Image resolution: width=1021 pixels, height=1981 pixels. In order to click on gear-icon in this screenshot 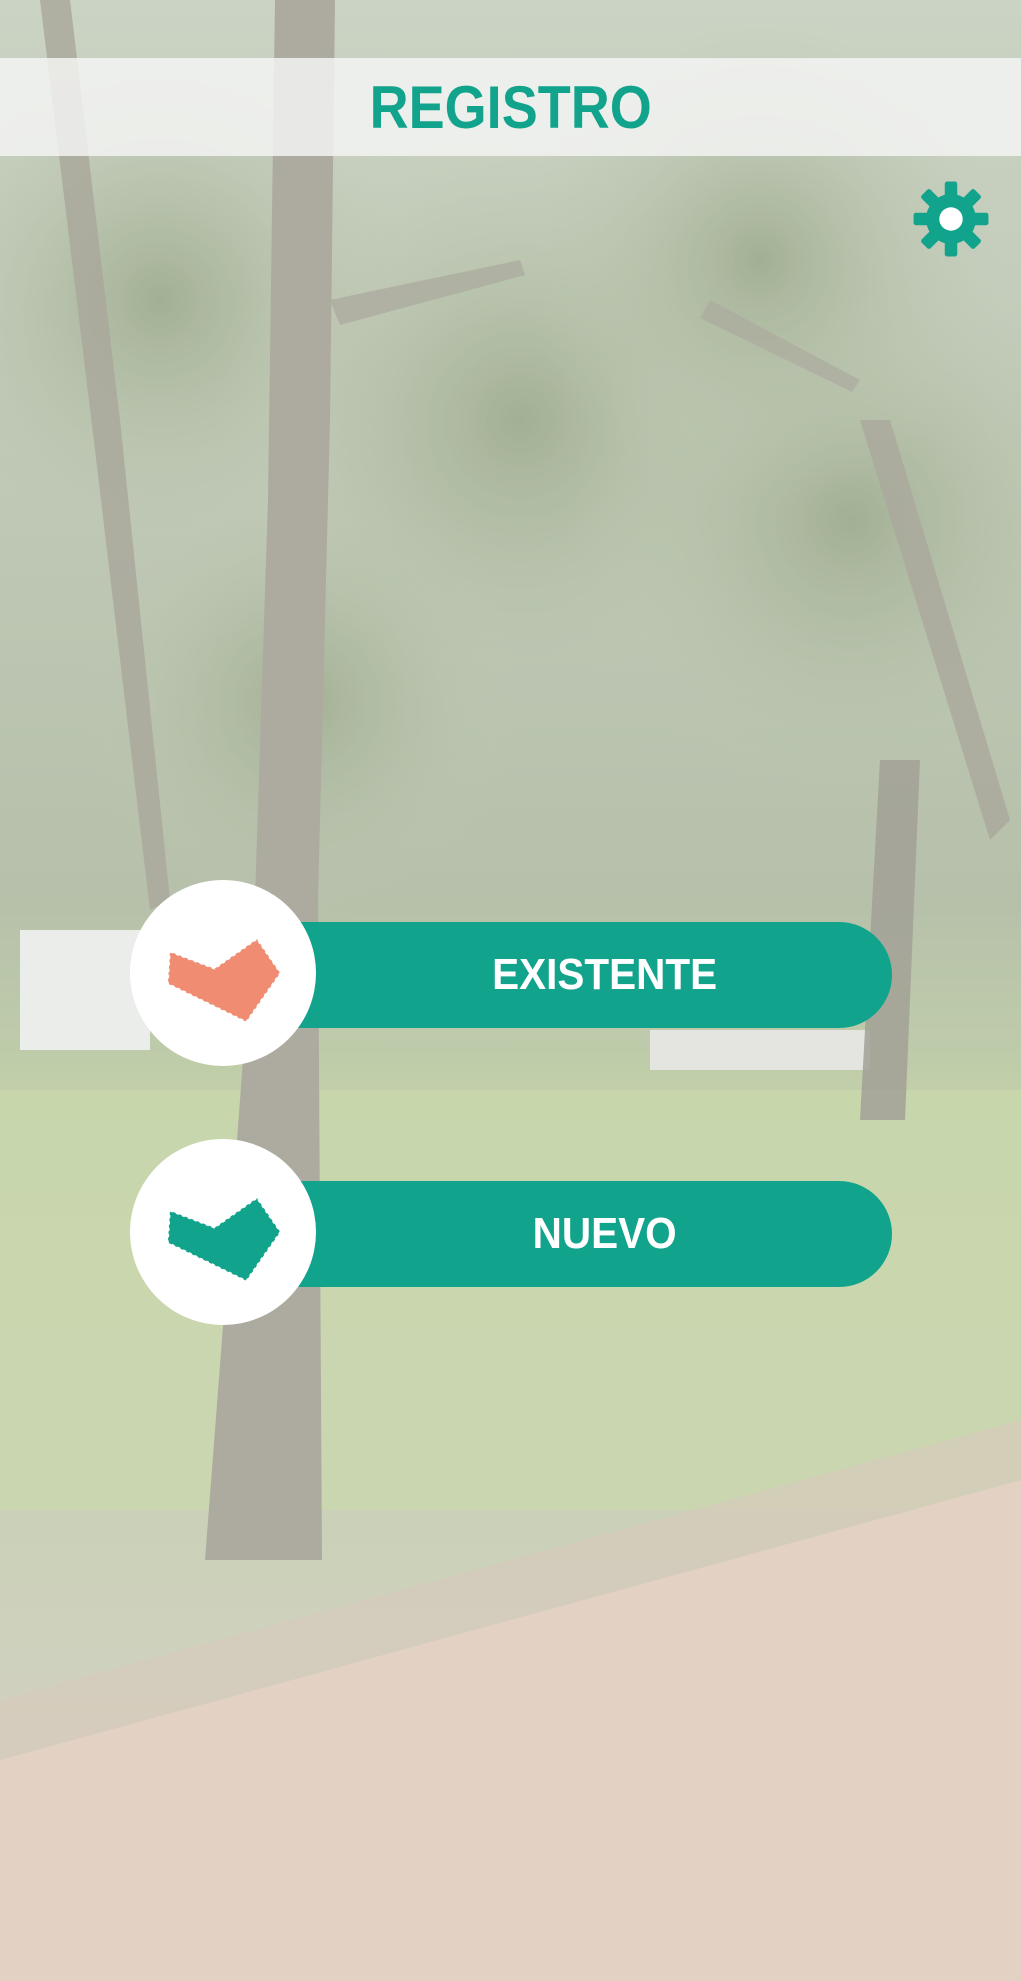, I will do `click(951, 219)`.